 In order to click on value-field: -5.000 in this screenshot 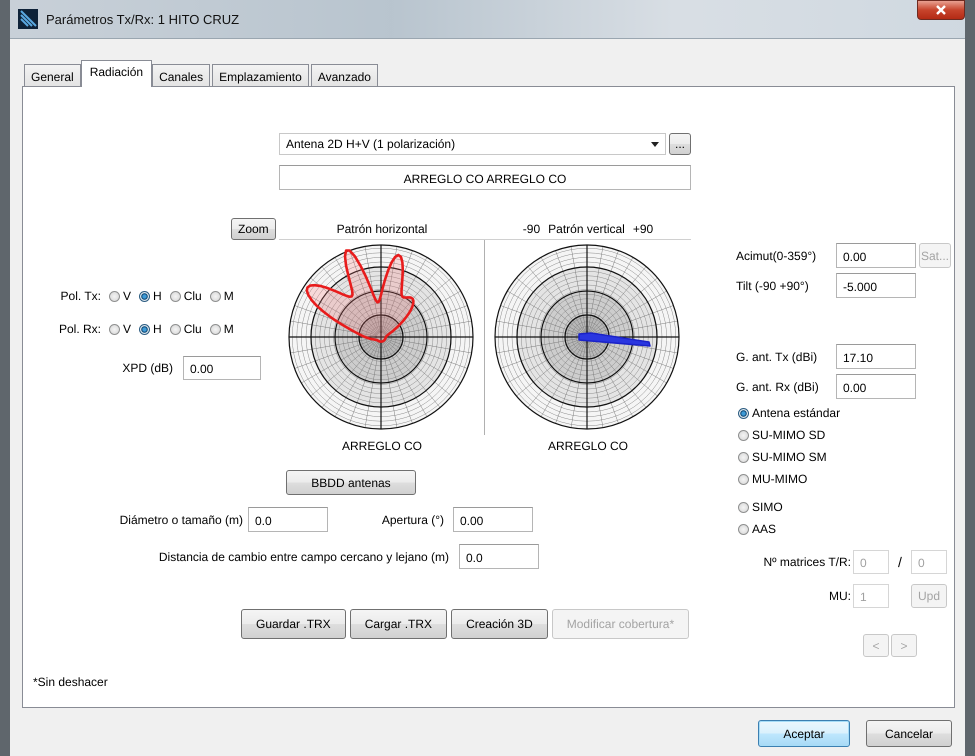, I will do `click(876, 285)`.